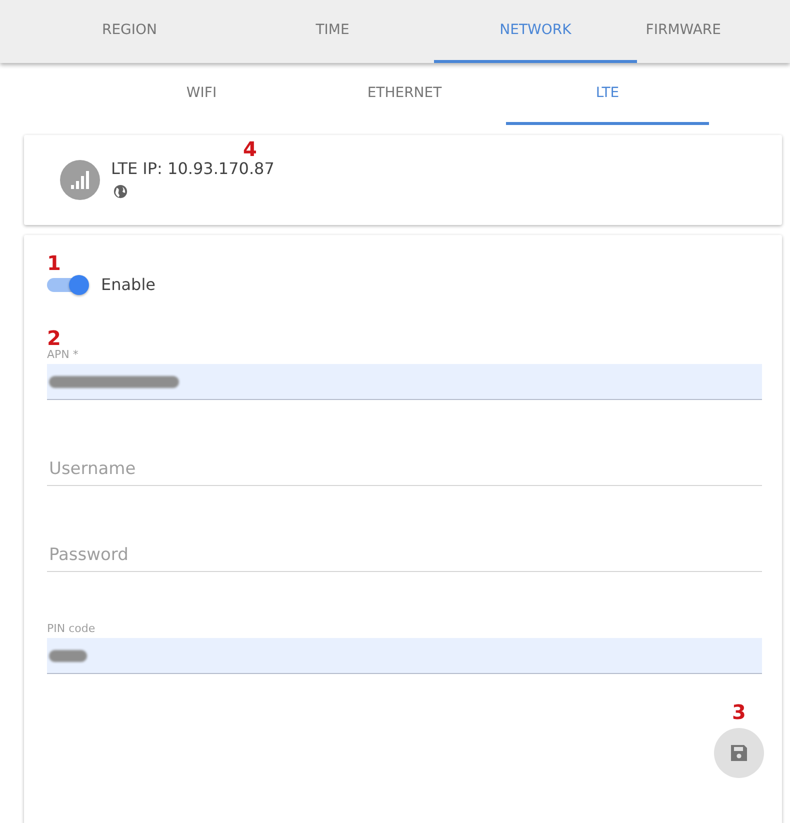 Image resolution: width=790 pixels, height=823 pixels. Describe the element at coordinates (71, 628) in the screenshot. I see `field-label: PIN code` at that location.